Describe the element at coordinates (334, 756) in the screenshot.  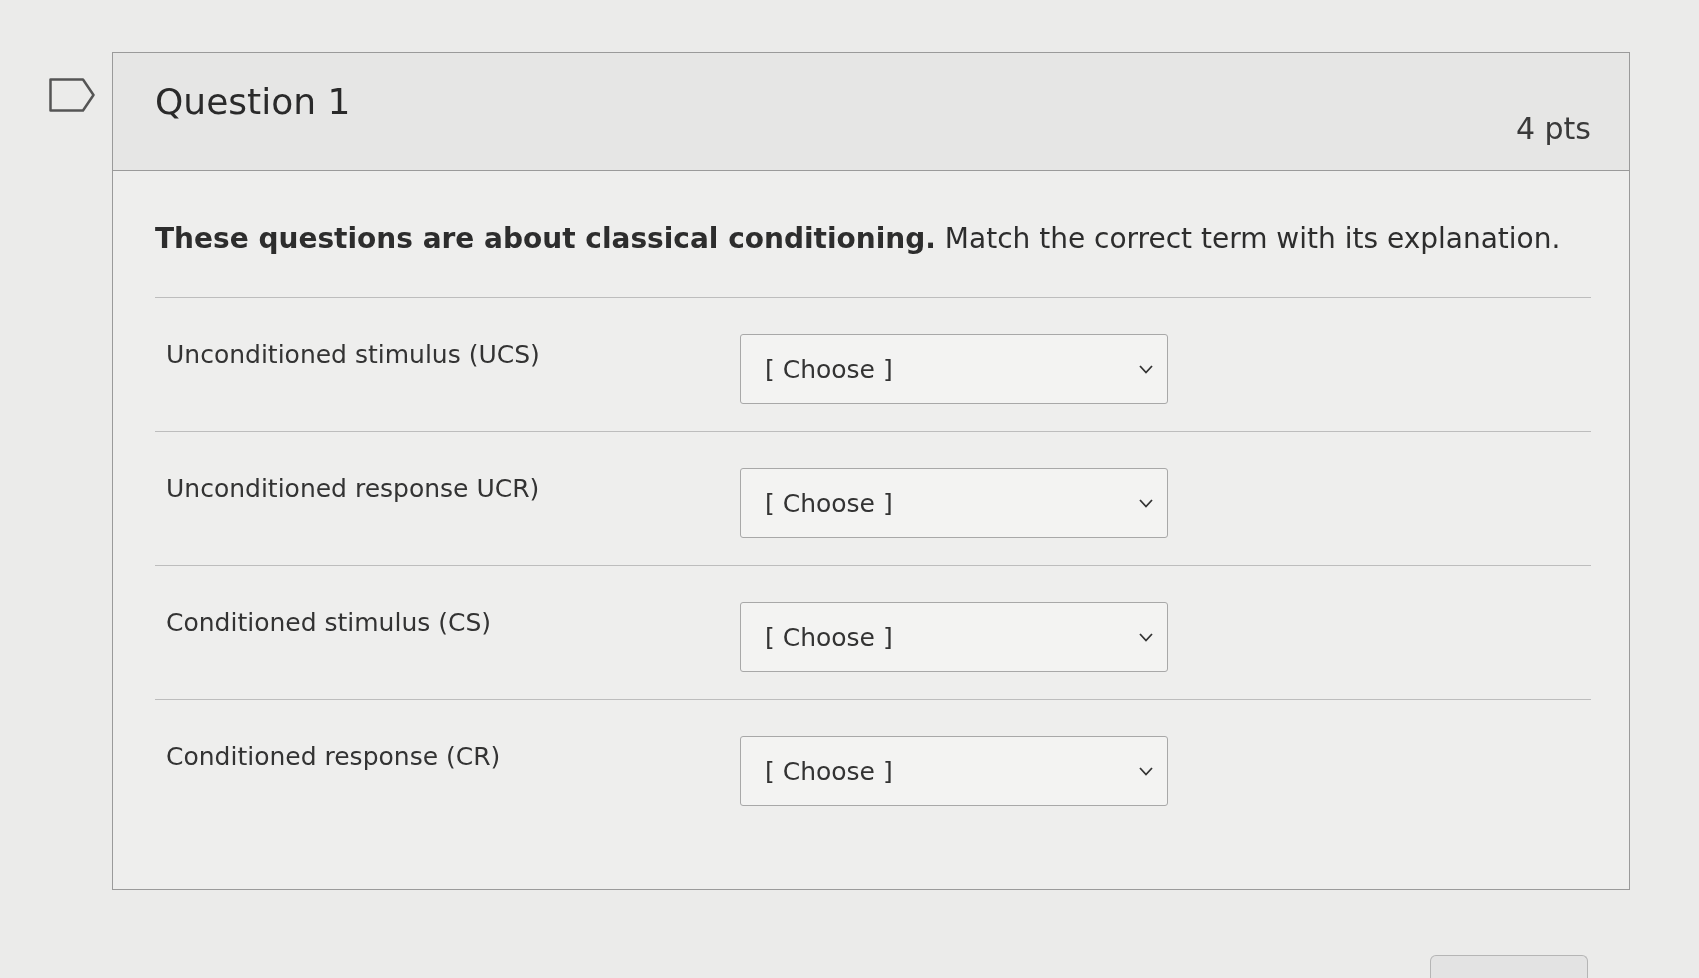
I see `term-label: Conditioned response (CR)` at that location.